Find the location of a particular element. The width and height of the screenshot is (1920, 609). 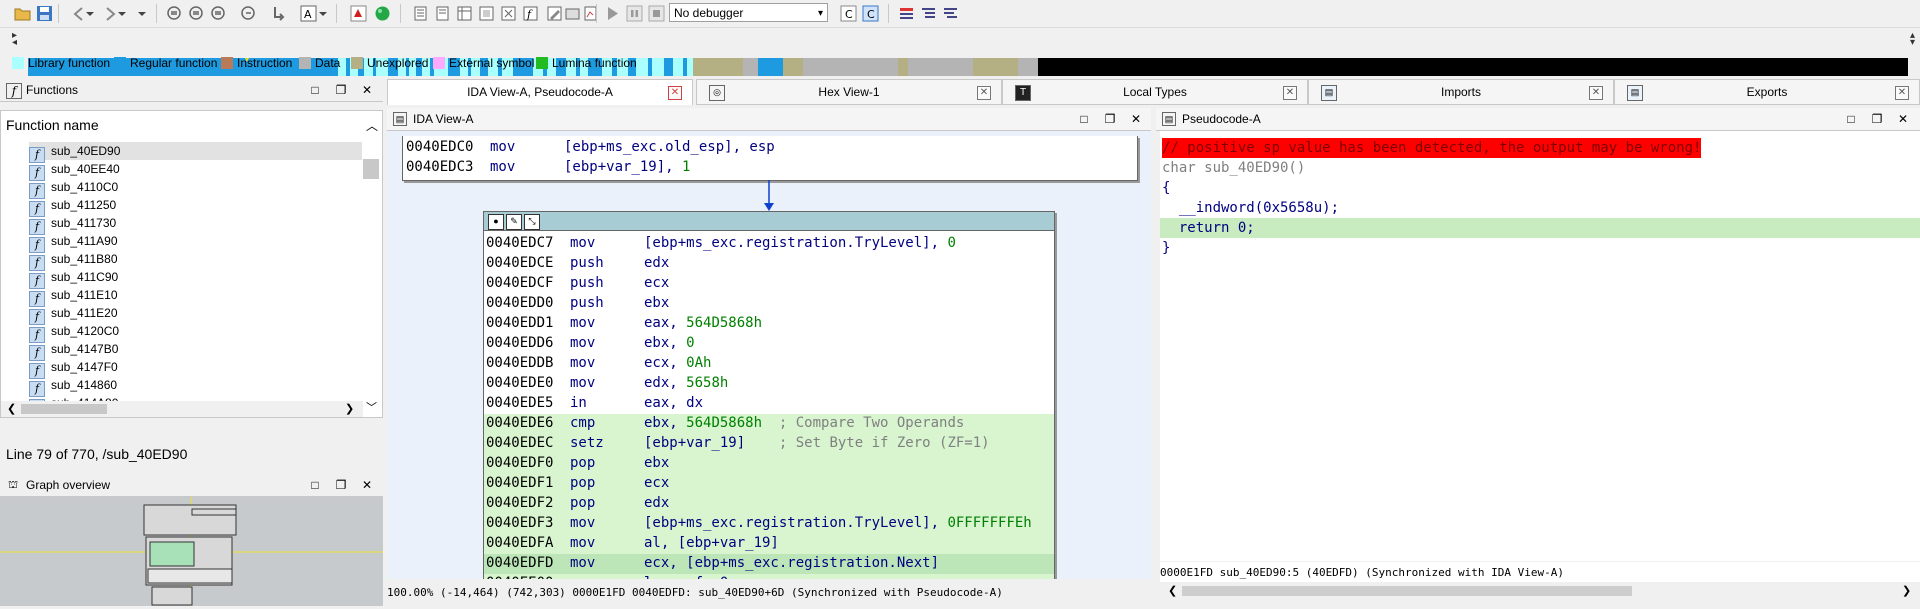

functions-hscroll-thumb is located at coordinates (64, 409).